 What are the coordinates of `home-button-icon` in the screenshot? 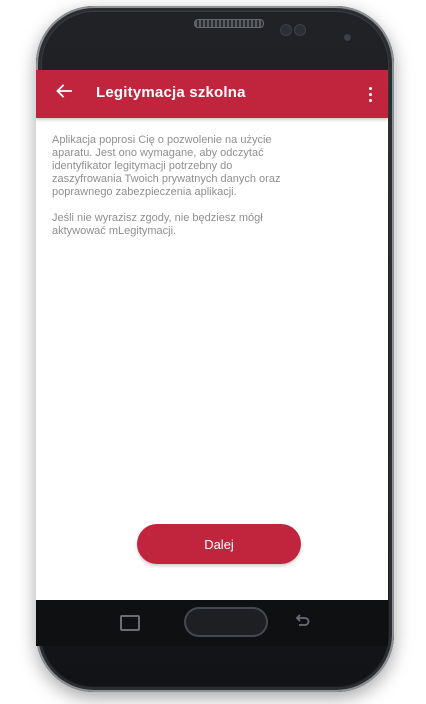 It's located at (226, 622).